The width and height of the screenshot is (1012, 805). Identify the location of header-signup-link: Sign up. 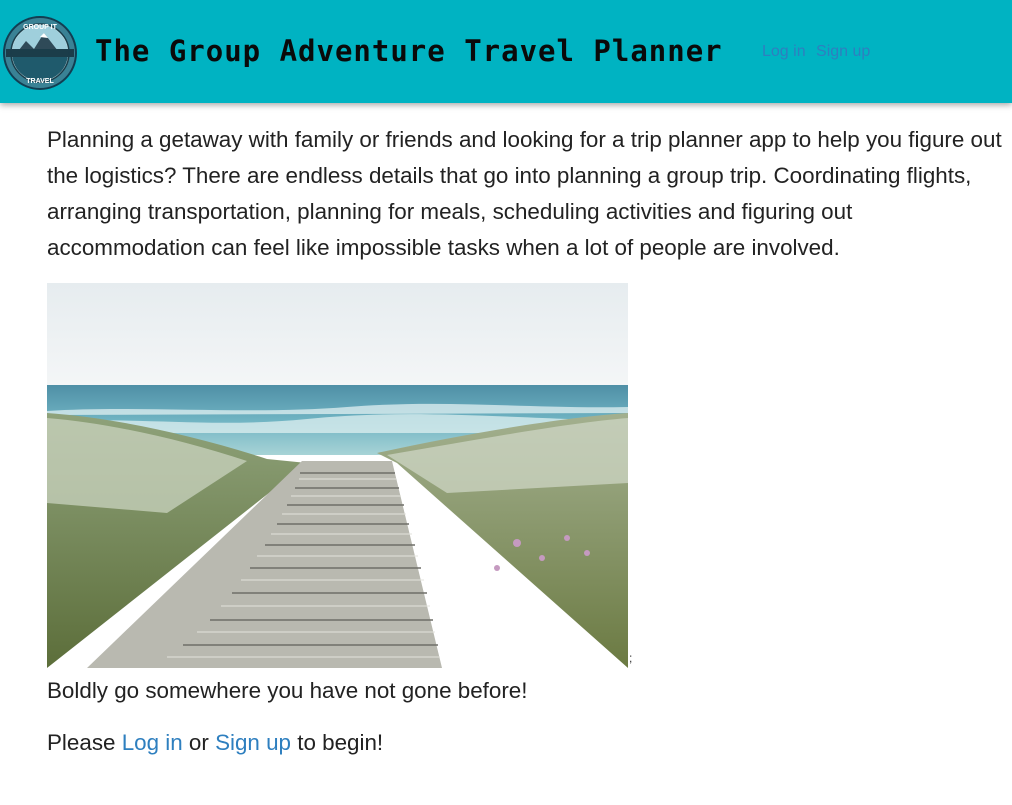
(843, 51).